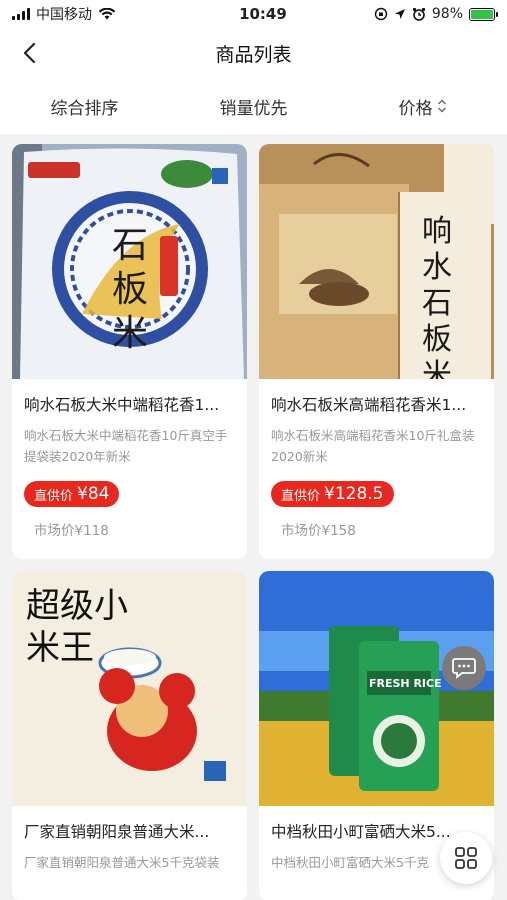 The width and height of the screenshot is (507, 900). What do you see at coordinates (129, 289) in the screenshot?
I see `product-image-caption: 石板米` at bounding box center [129, 289].